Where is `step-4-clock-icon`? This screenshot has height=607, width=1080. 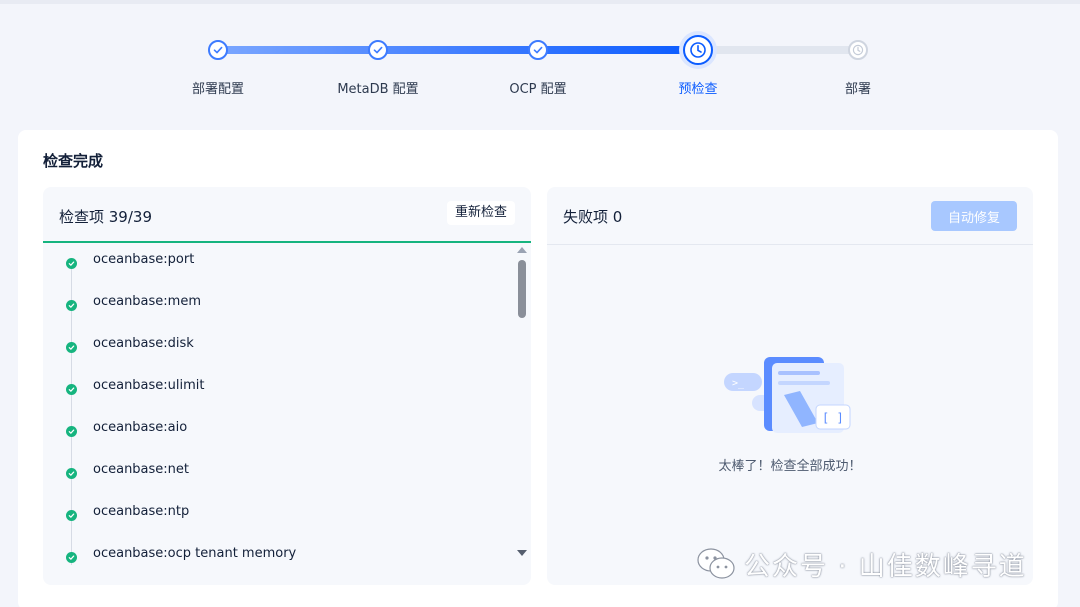 step-4-clock-icon is located at coordinates (698, 50).